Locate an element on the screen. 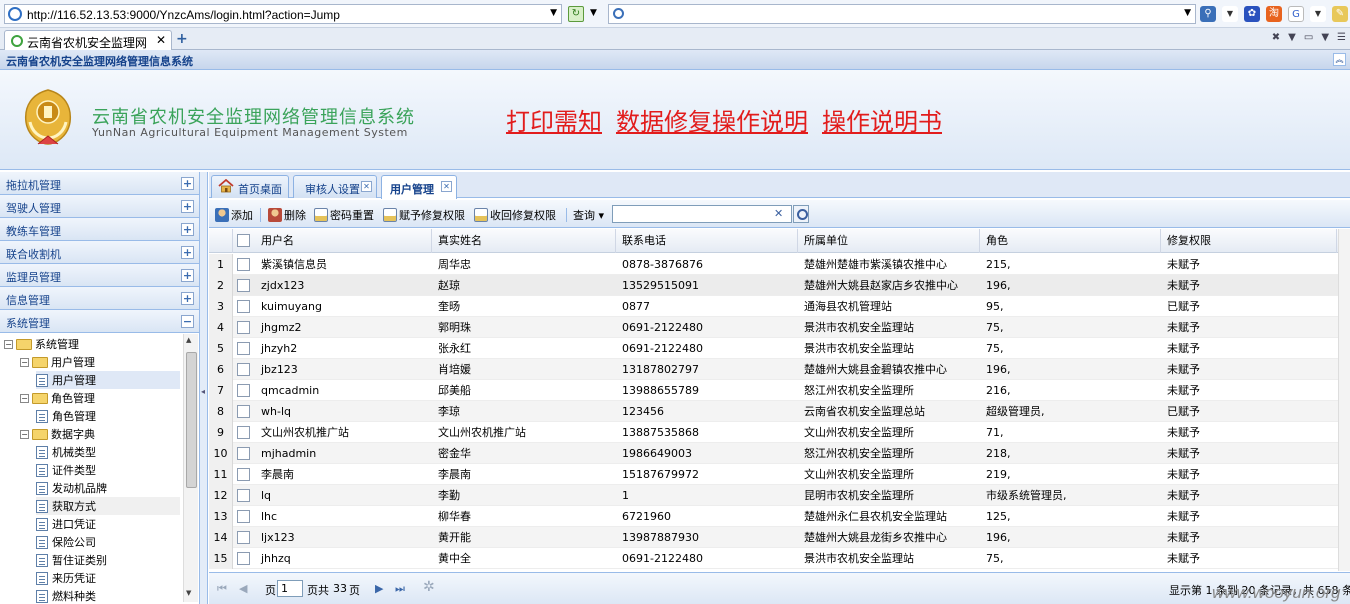  revoke-repair-button: 收回修复权限 is located at coordinates (515, 215).